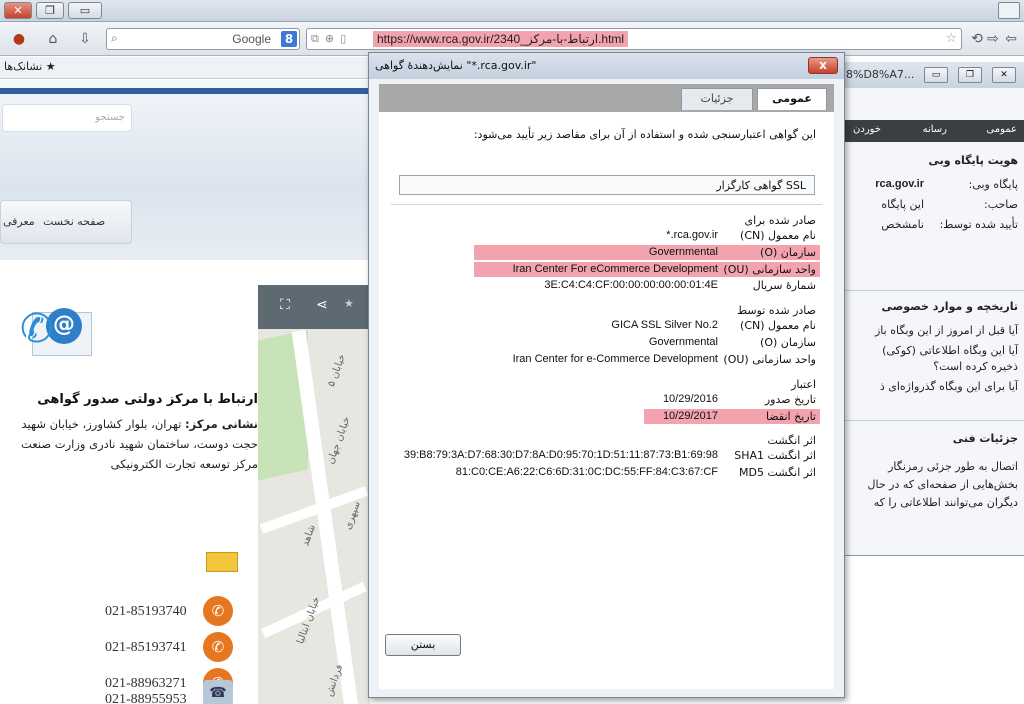 The height and width of the screenshot is (704, 1024). What do you see at coordinates (185, 91) in the screenshot?
I see `header-blue-strip` at bounding box center [185, 91].